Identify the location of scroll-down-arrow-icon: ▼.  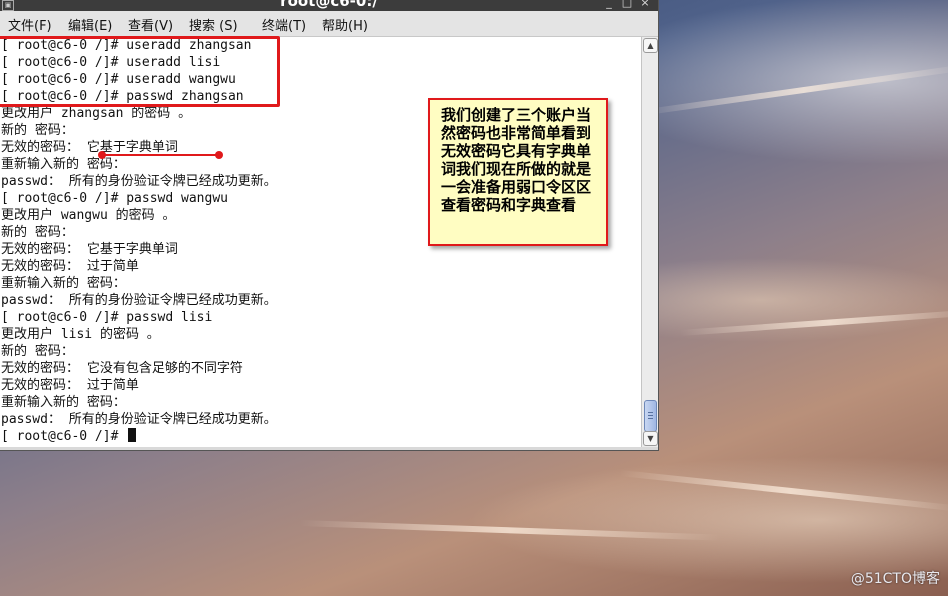
(650, 438).